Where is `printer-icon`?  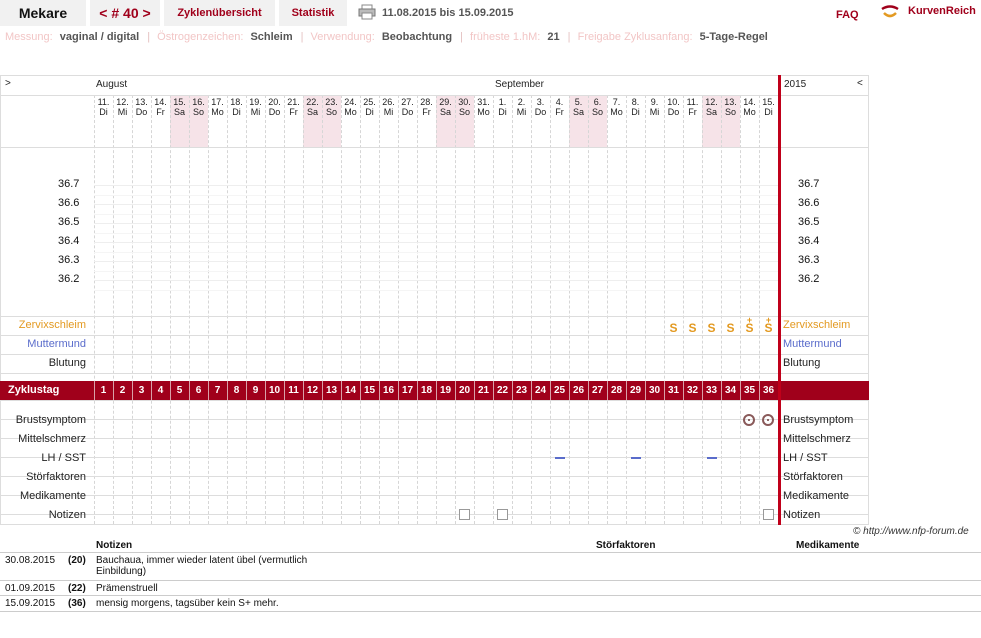 printer-icon is located at coordinates (367, 12).